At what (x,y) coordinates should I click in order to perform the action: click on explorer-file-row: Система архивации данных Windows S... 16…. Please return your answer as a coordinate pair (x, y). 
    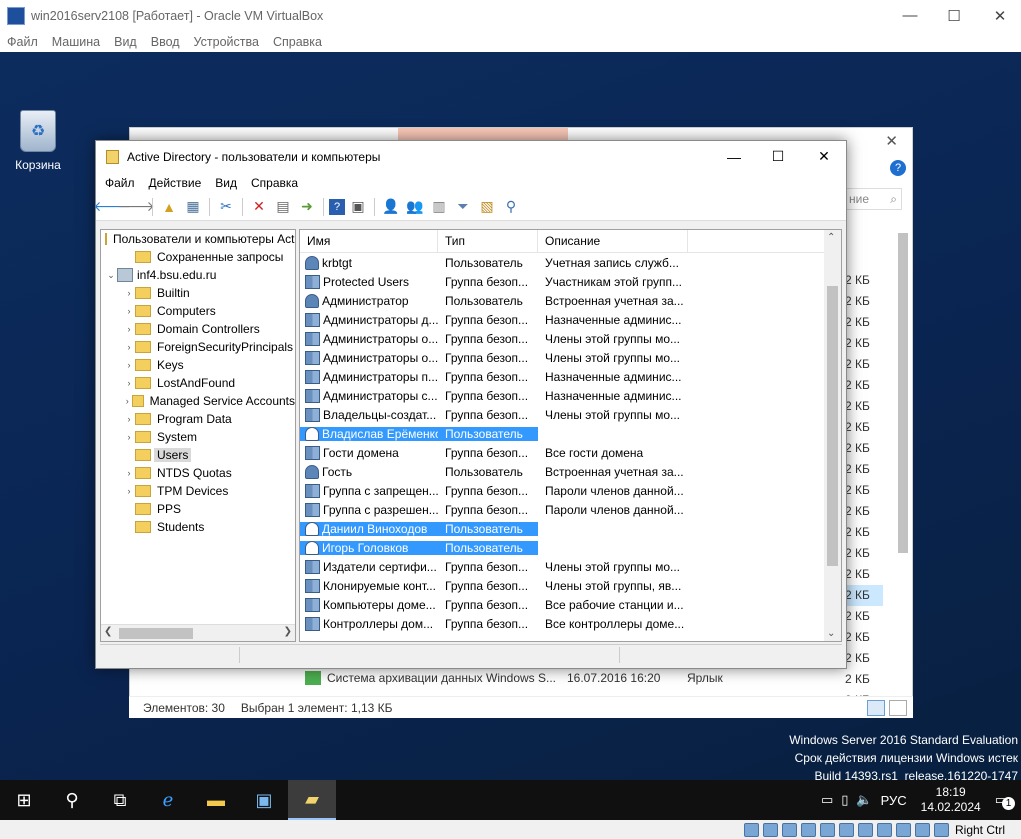
    Looking at the image, I should click on (585, 678).